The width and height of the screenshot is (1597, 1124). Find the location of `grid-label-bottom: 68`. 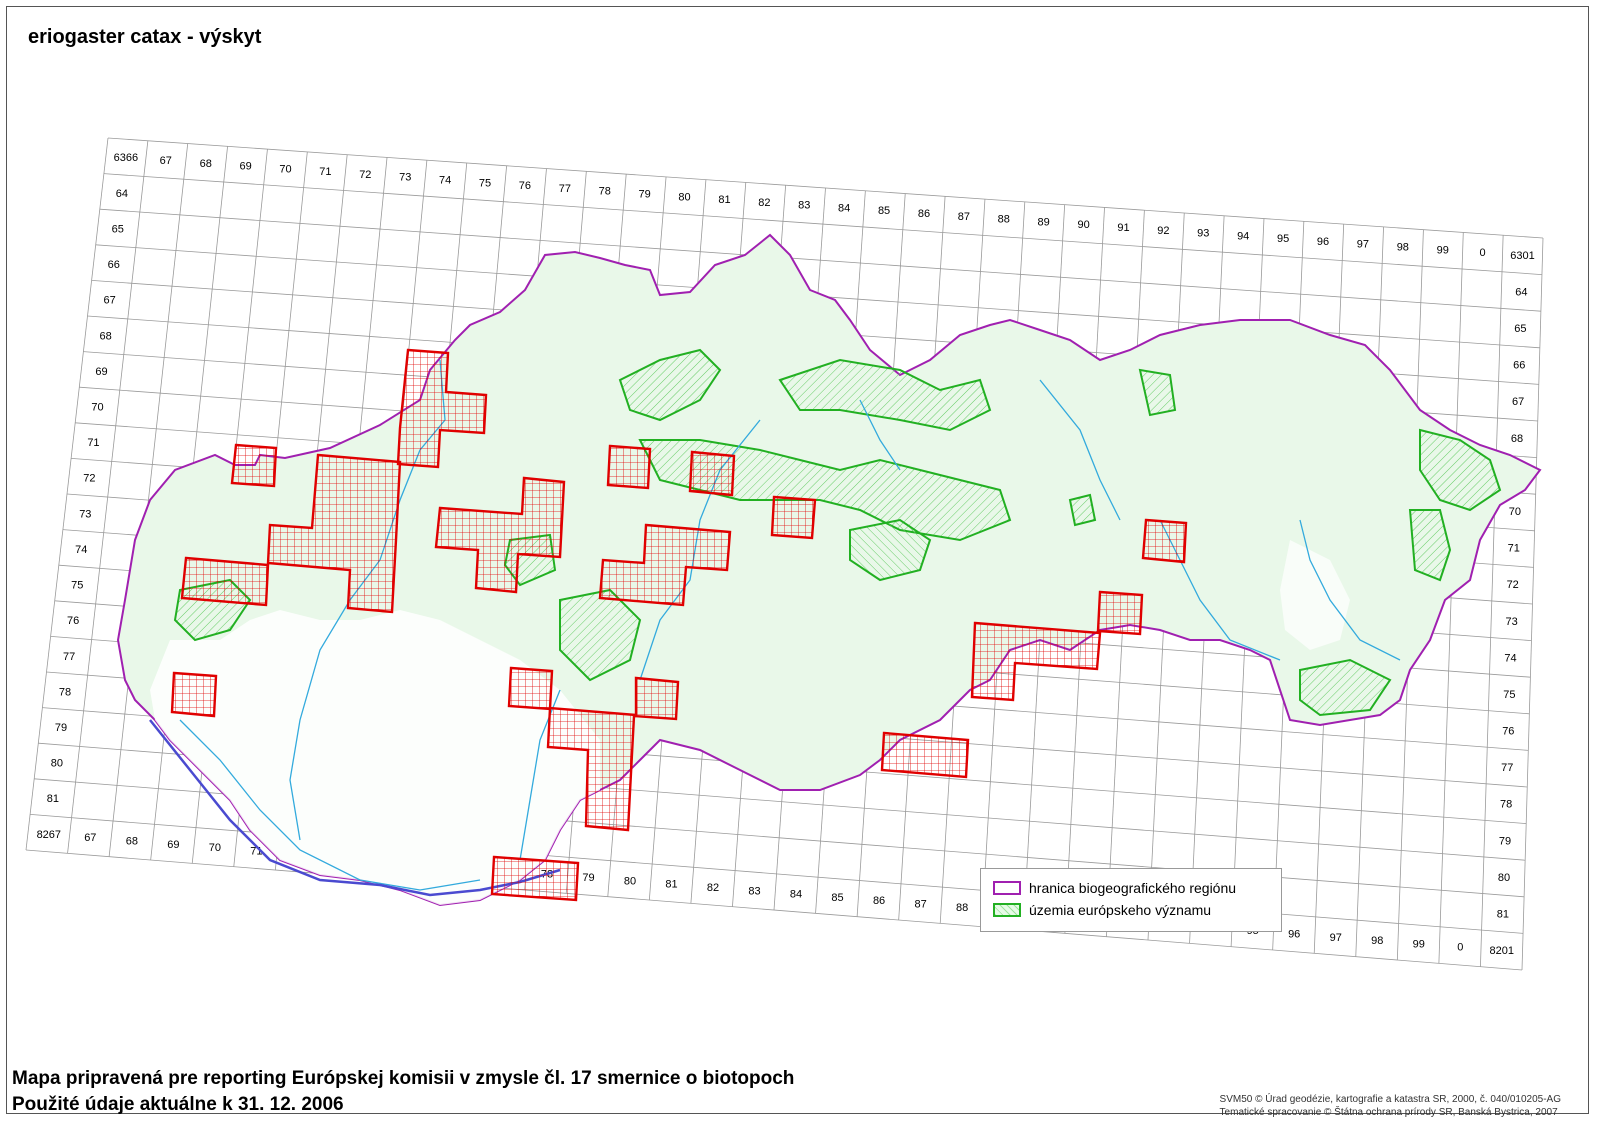

grid-label-bottom: 68 is located at coordinates (132, 841).